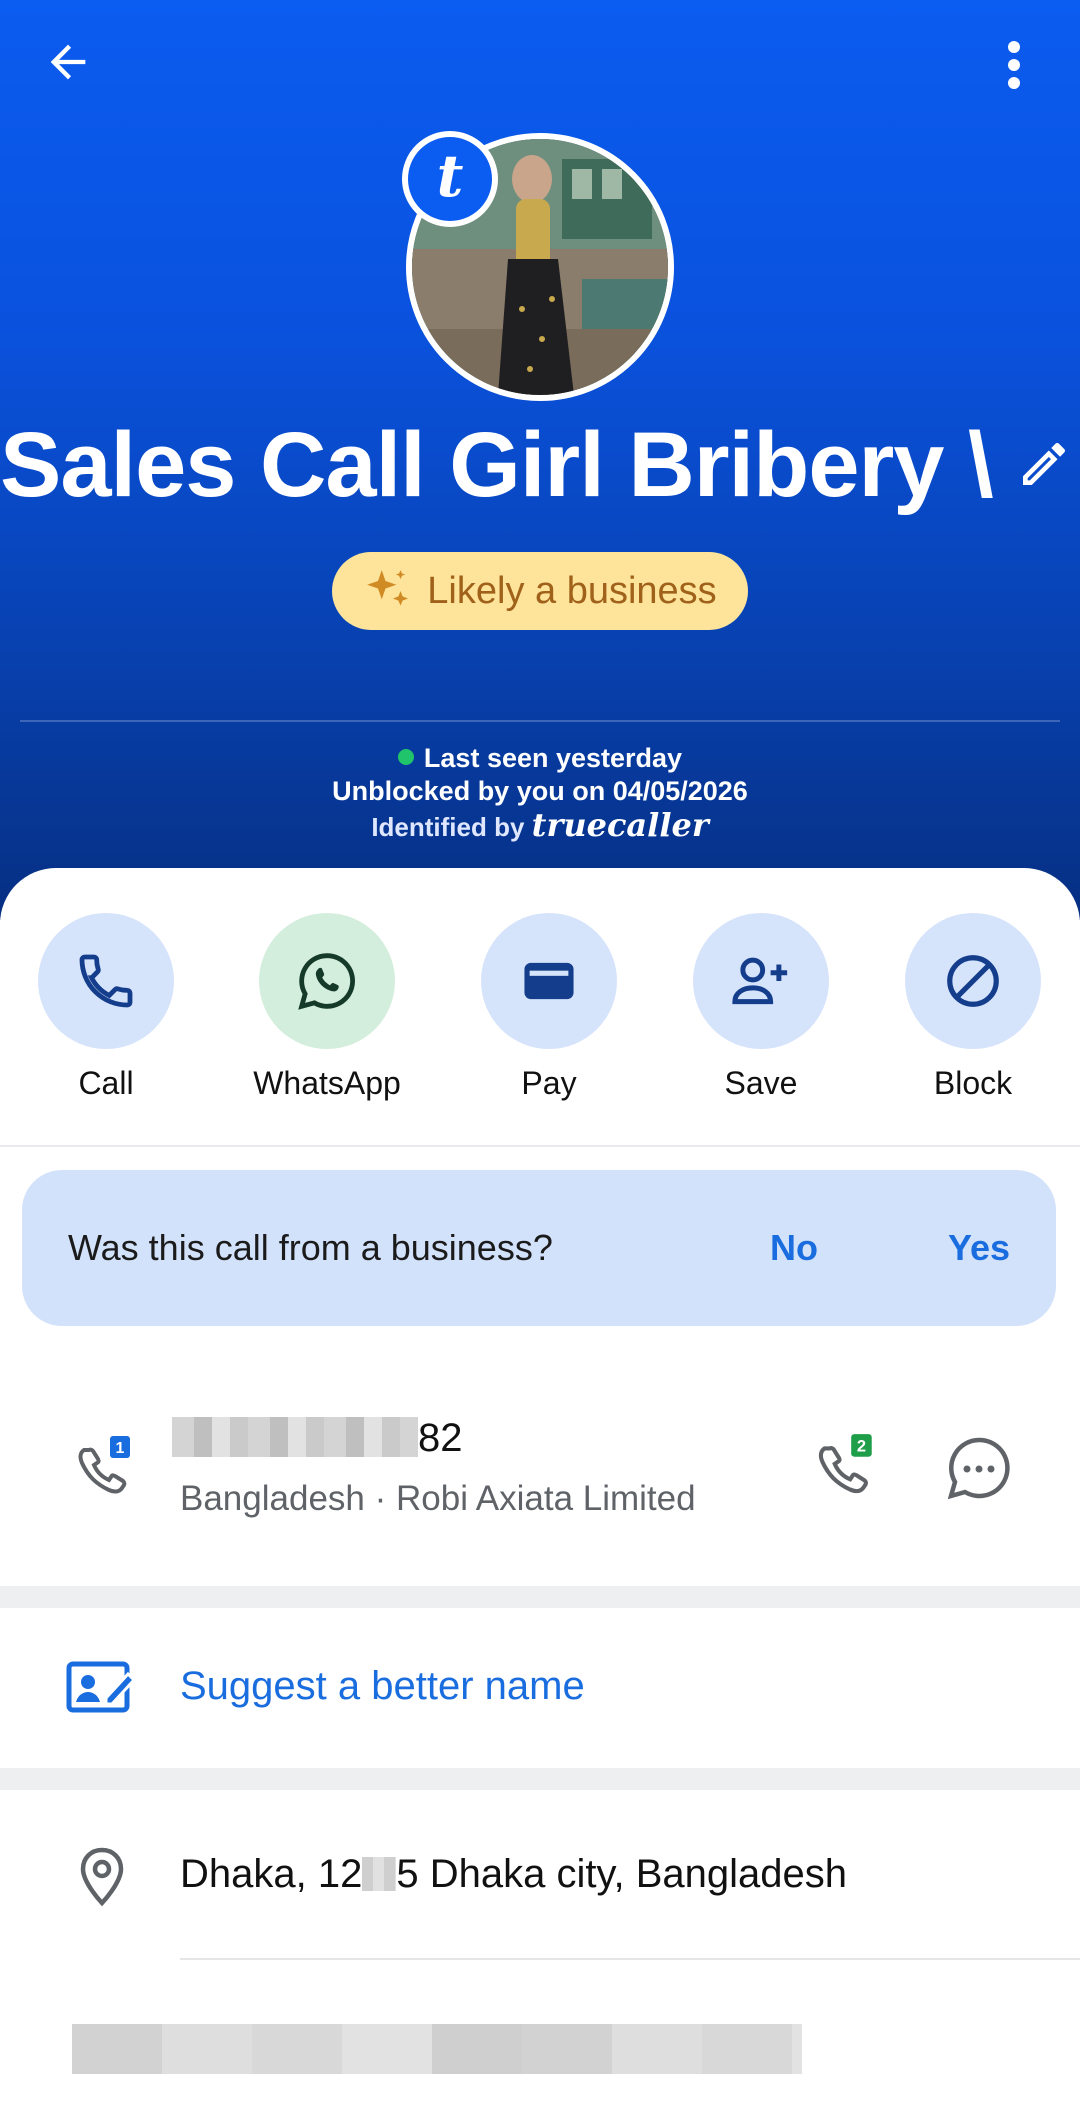 Image resolution: width=1080 pixels, height=2124 pixels. I want to click on suggest-better-name-link: Suggest a better name, so click(382, 1686).